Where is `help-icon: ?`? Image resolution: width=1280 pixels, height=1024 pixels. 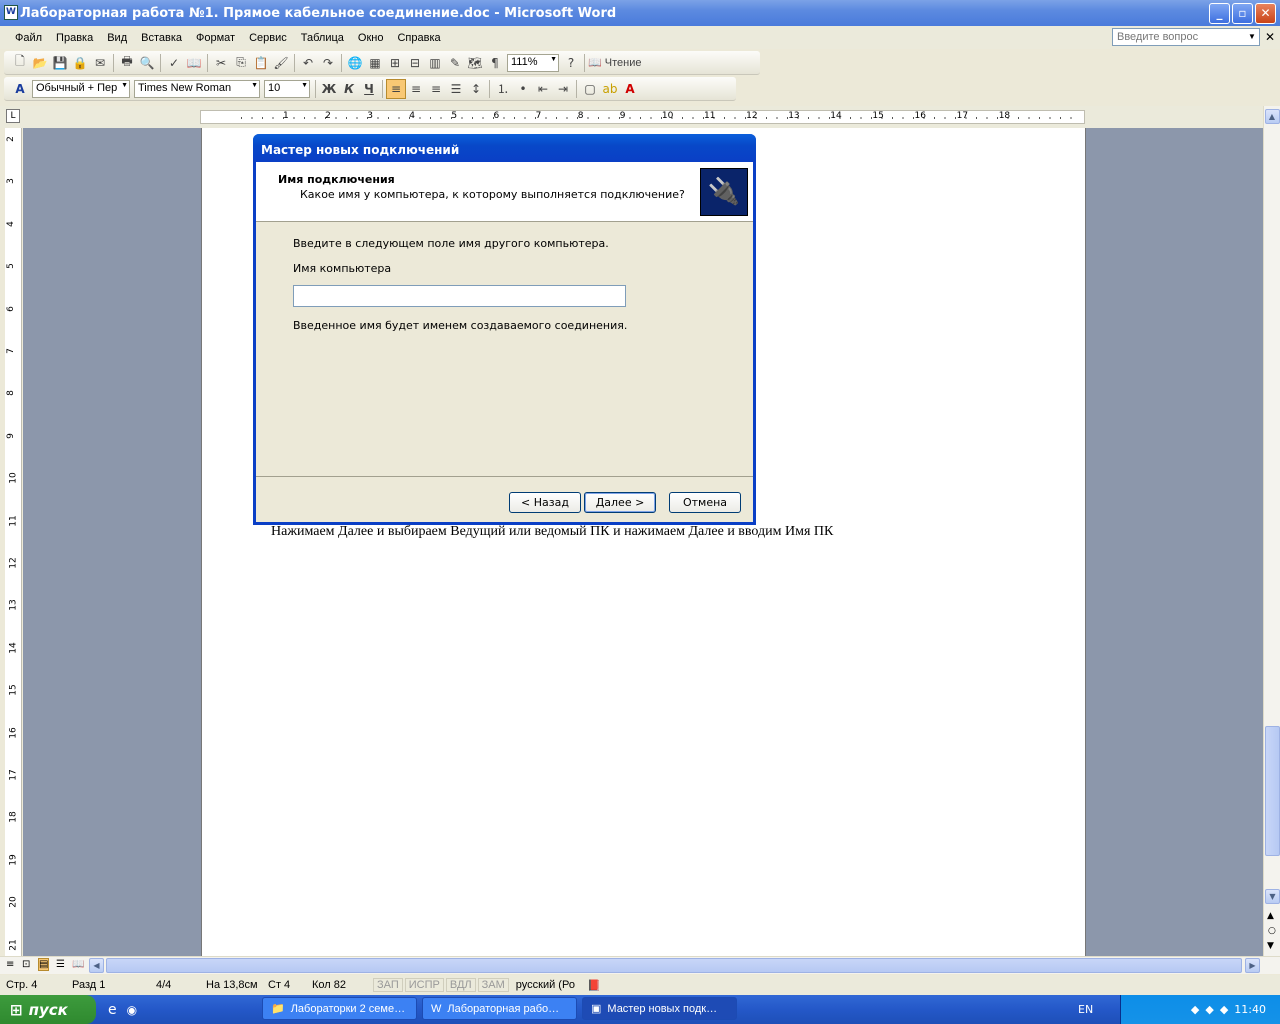 help-icon: ? is located at coordinates (571, 63).